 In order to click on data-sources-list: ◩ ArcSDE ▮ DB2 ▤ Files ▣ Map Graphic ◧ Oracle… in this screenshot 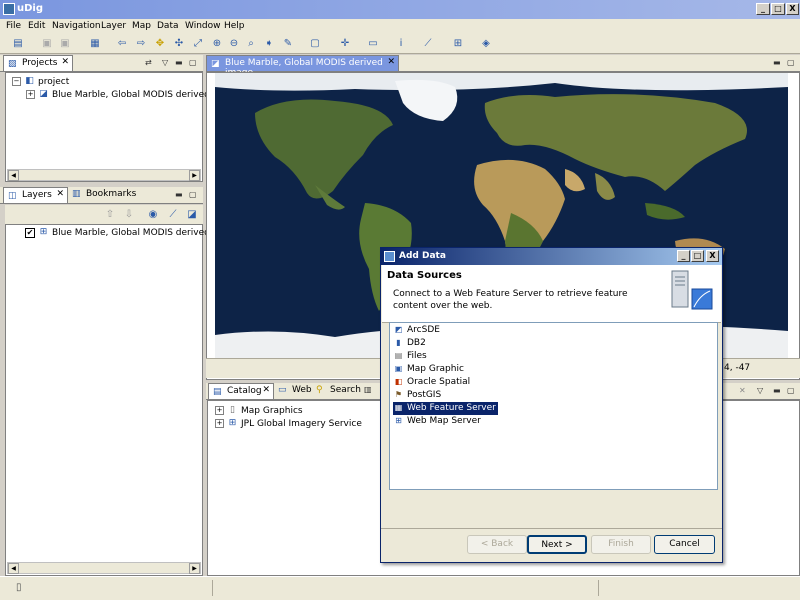, I will do `click(553, 406)`.